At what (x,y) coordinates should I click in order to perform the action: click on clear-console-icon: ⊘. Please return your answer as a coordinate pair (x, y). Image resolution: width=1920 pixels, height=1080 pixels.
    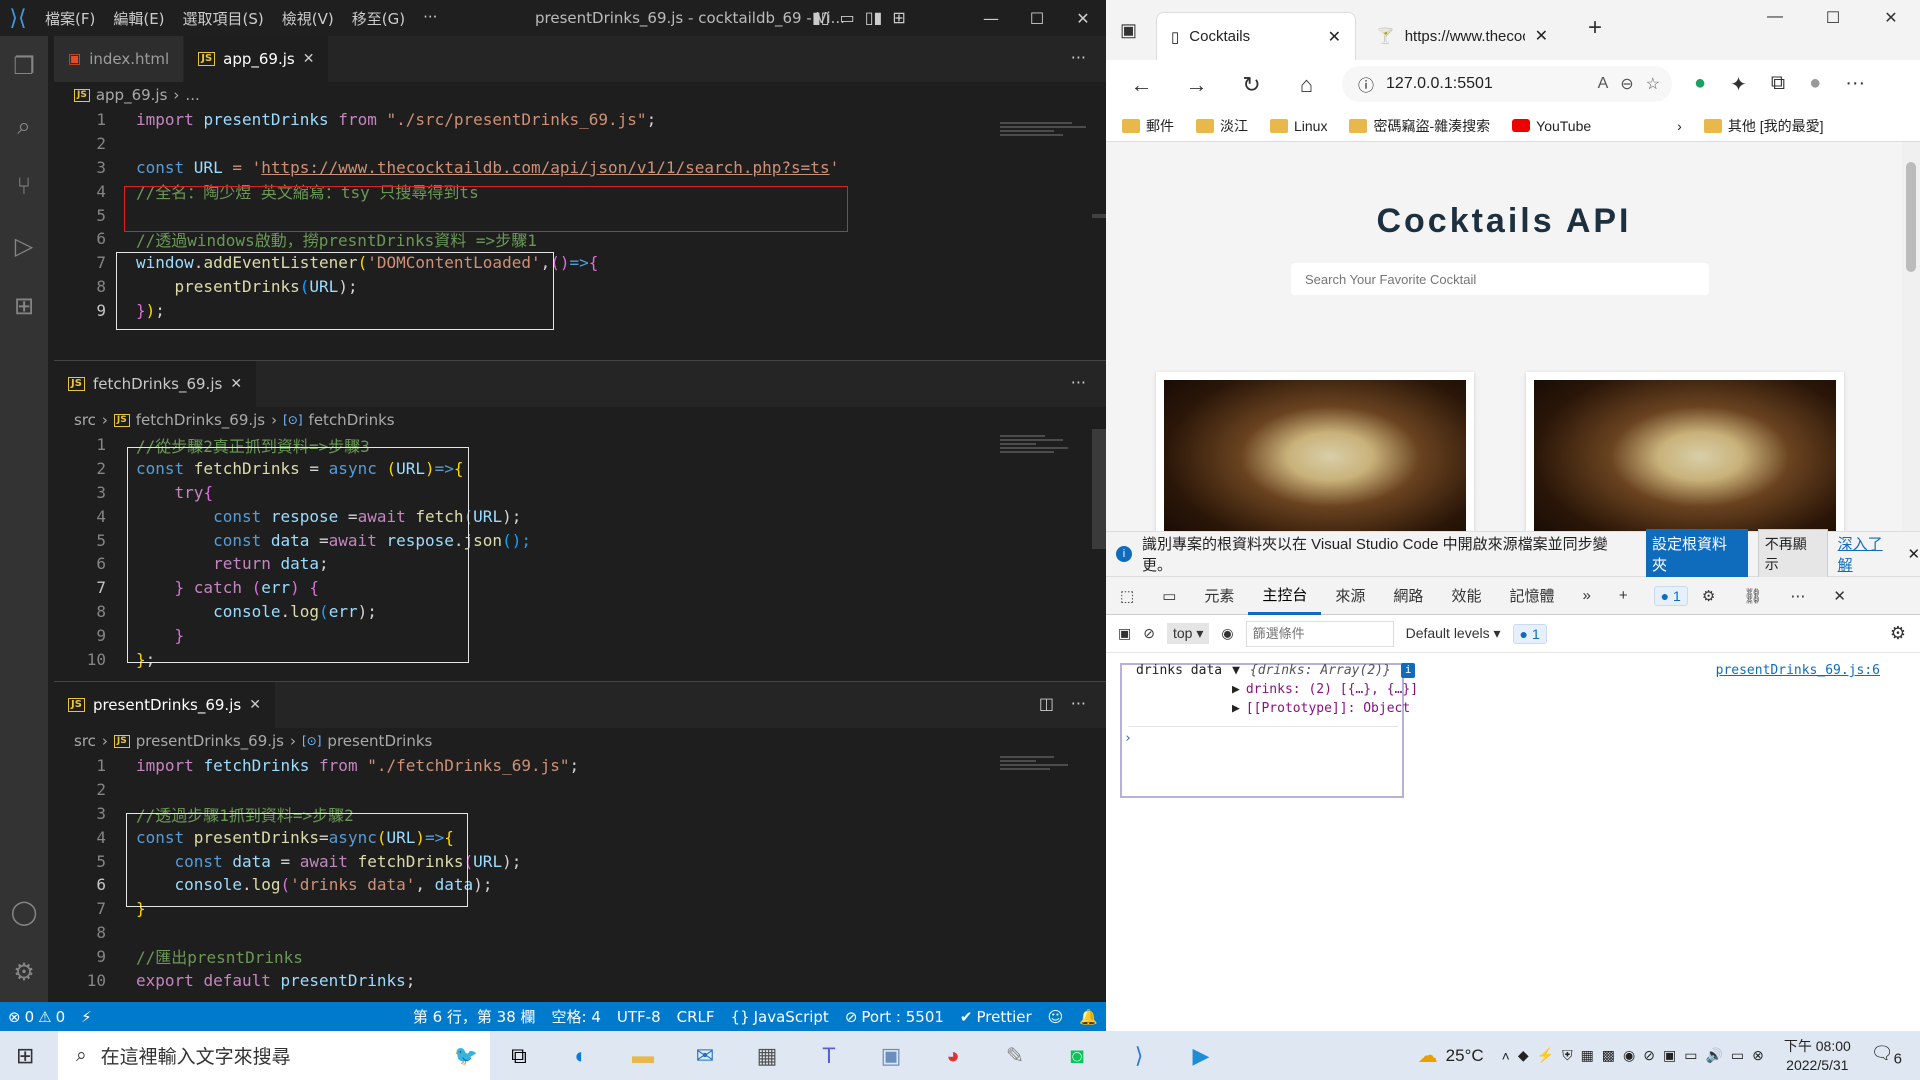
    Looking at the image, I should click on (1149, 633).